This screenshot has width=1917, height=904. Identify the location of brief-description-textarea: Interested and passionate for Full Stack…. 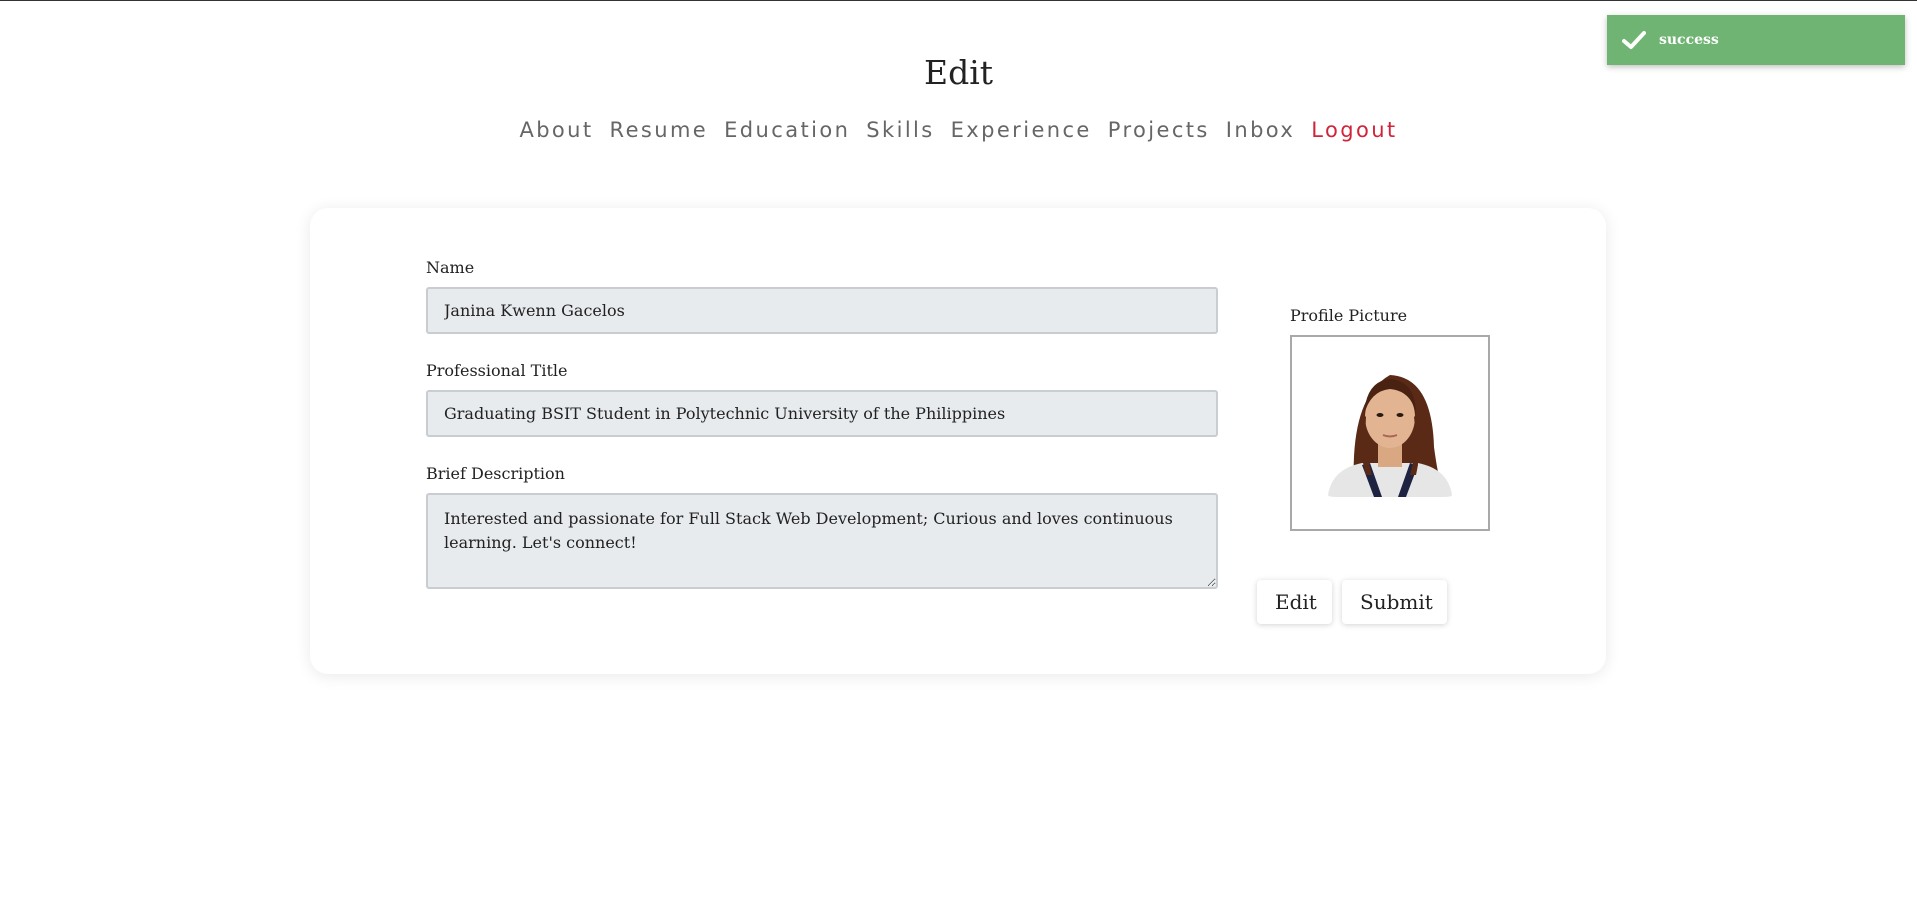
(822, 541).